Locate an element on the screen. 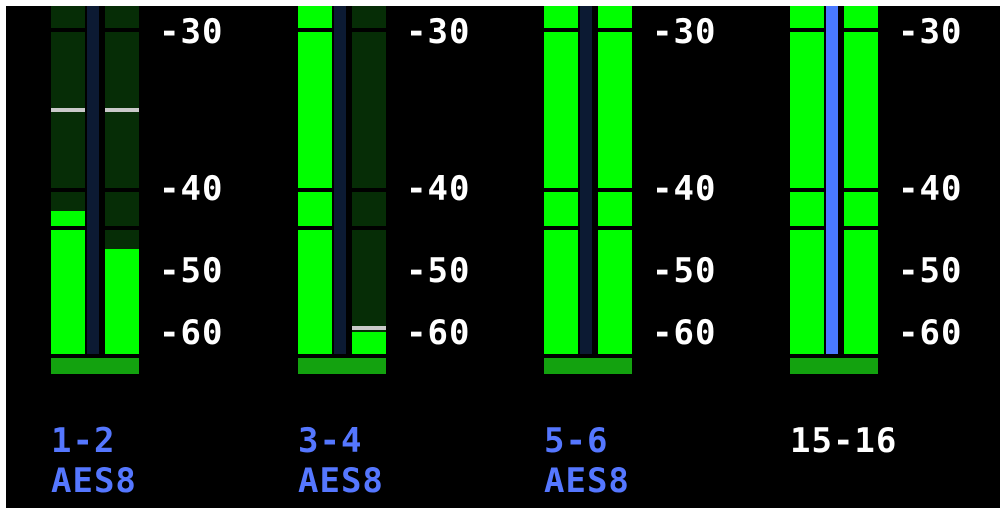 The height and width of the screenshot is (514, 1006). channel-name: 15-16 is located at coordinates (844, 441).